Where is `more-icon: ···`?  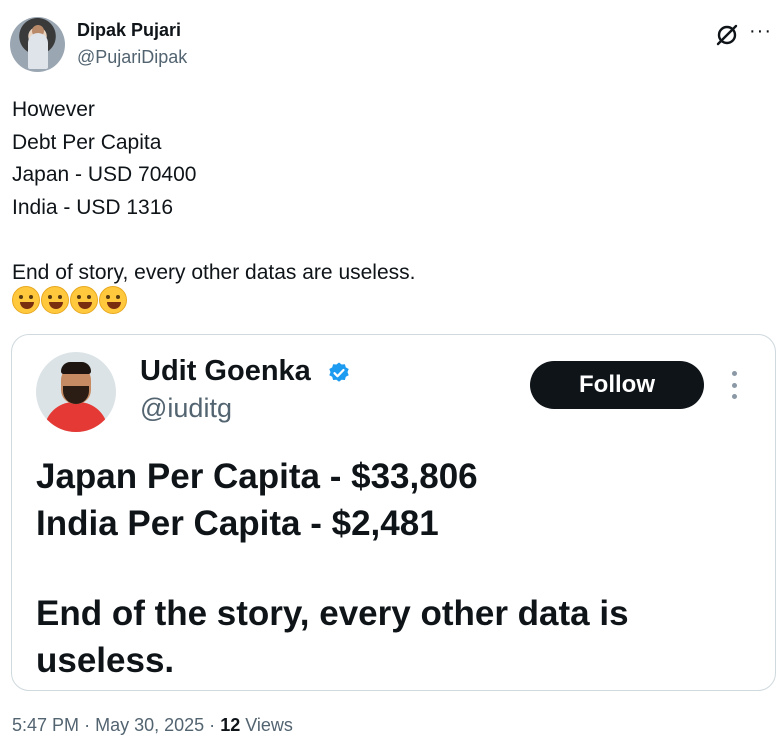
more-icon: ··· is located at coordinates (762, 33).